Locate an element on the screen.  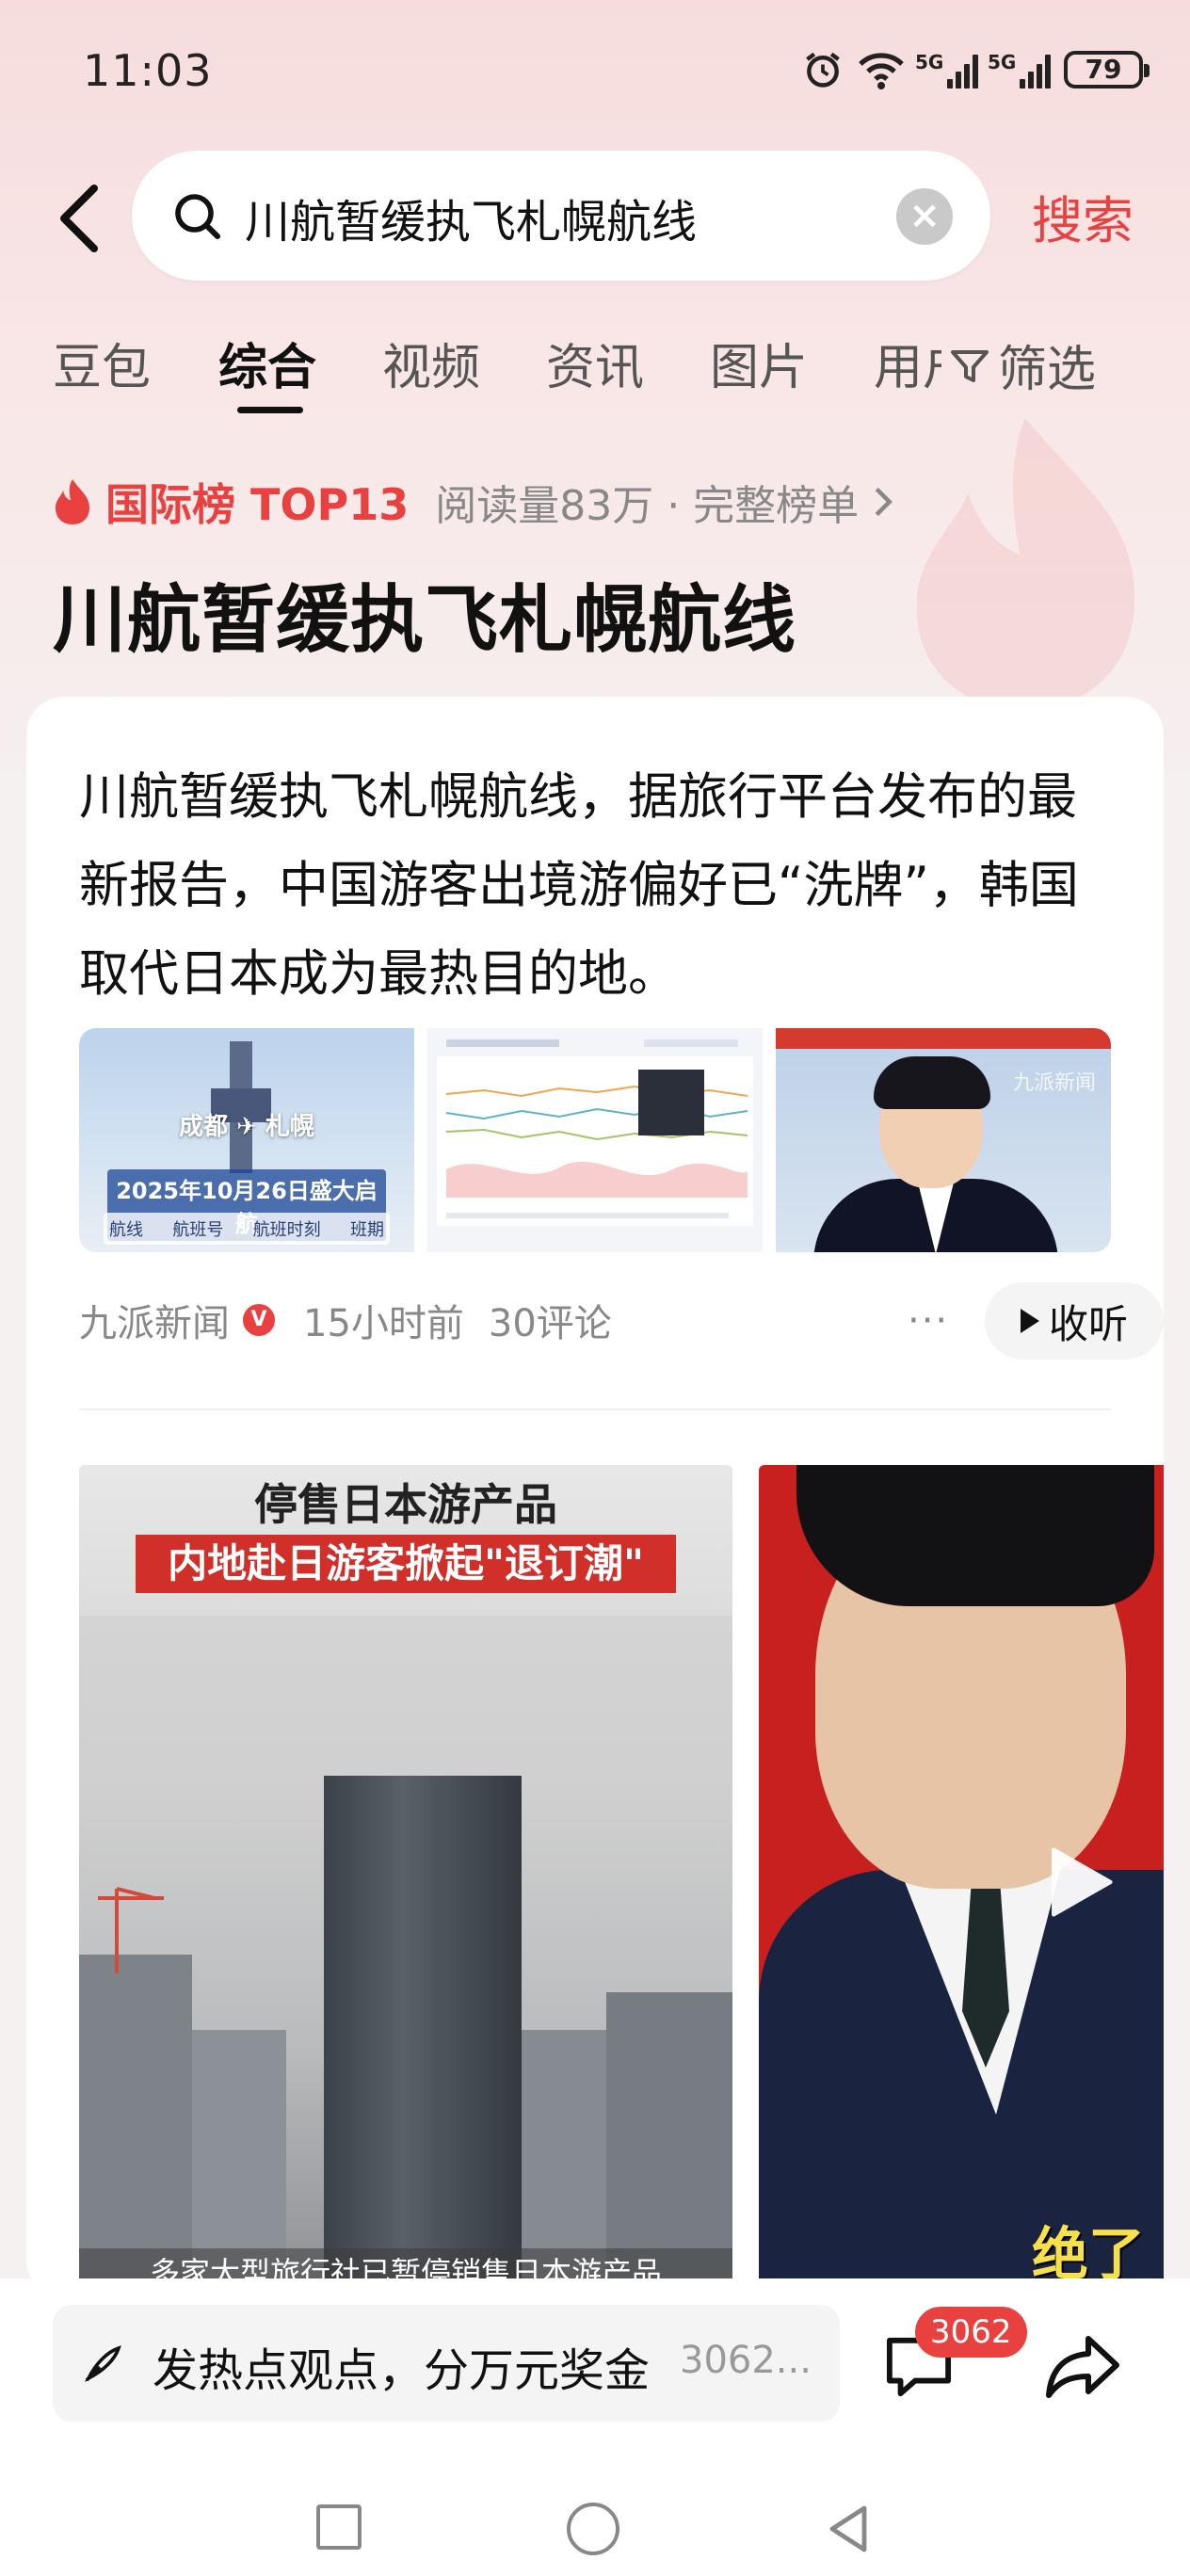
topic-title: 川航暂缓执飞札幌航线 is located at coordinates (425, 620).